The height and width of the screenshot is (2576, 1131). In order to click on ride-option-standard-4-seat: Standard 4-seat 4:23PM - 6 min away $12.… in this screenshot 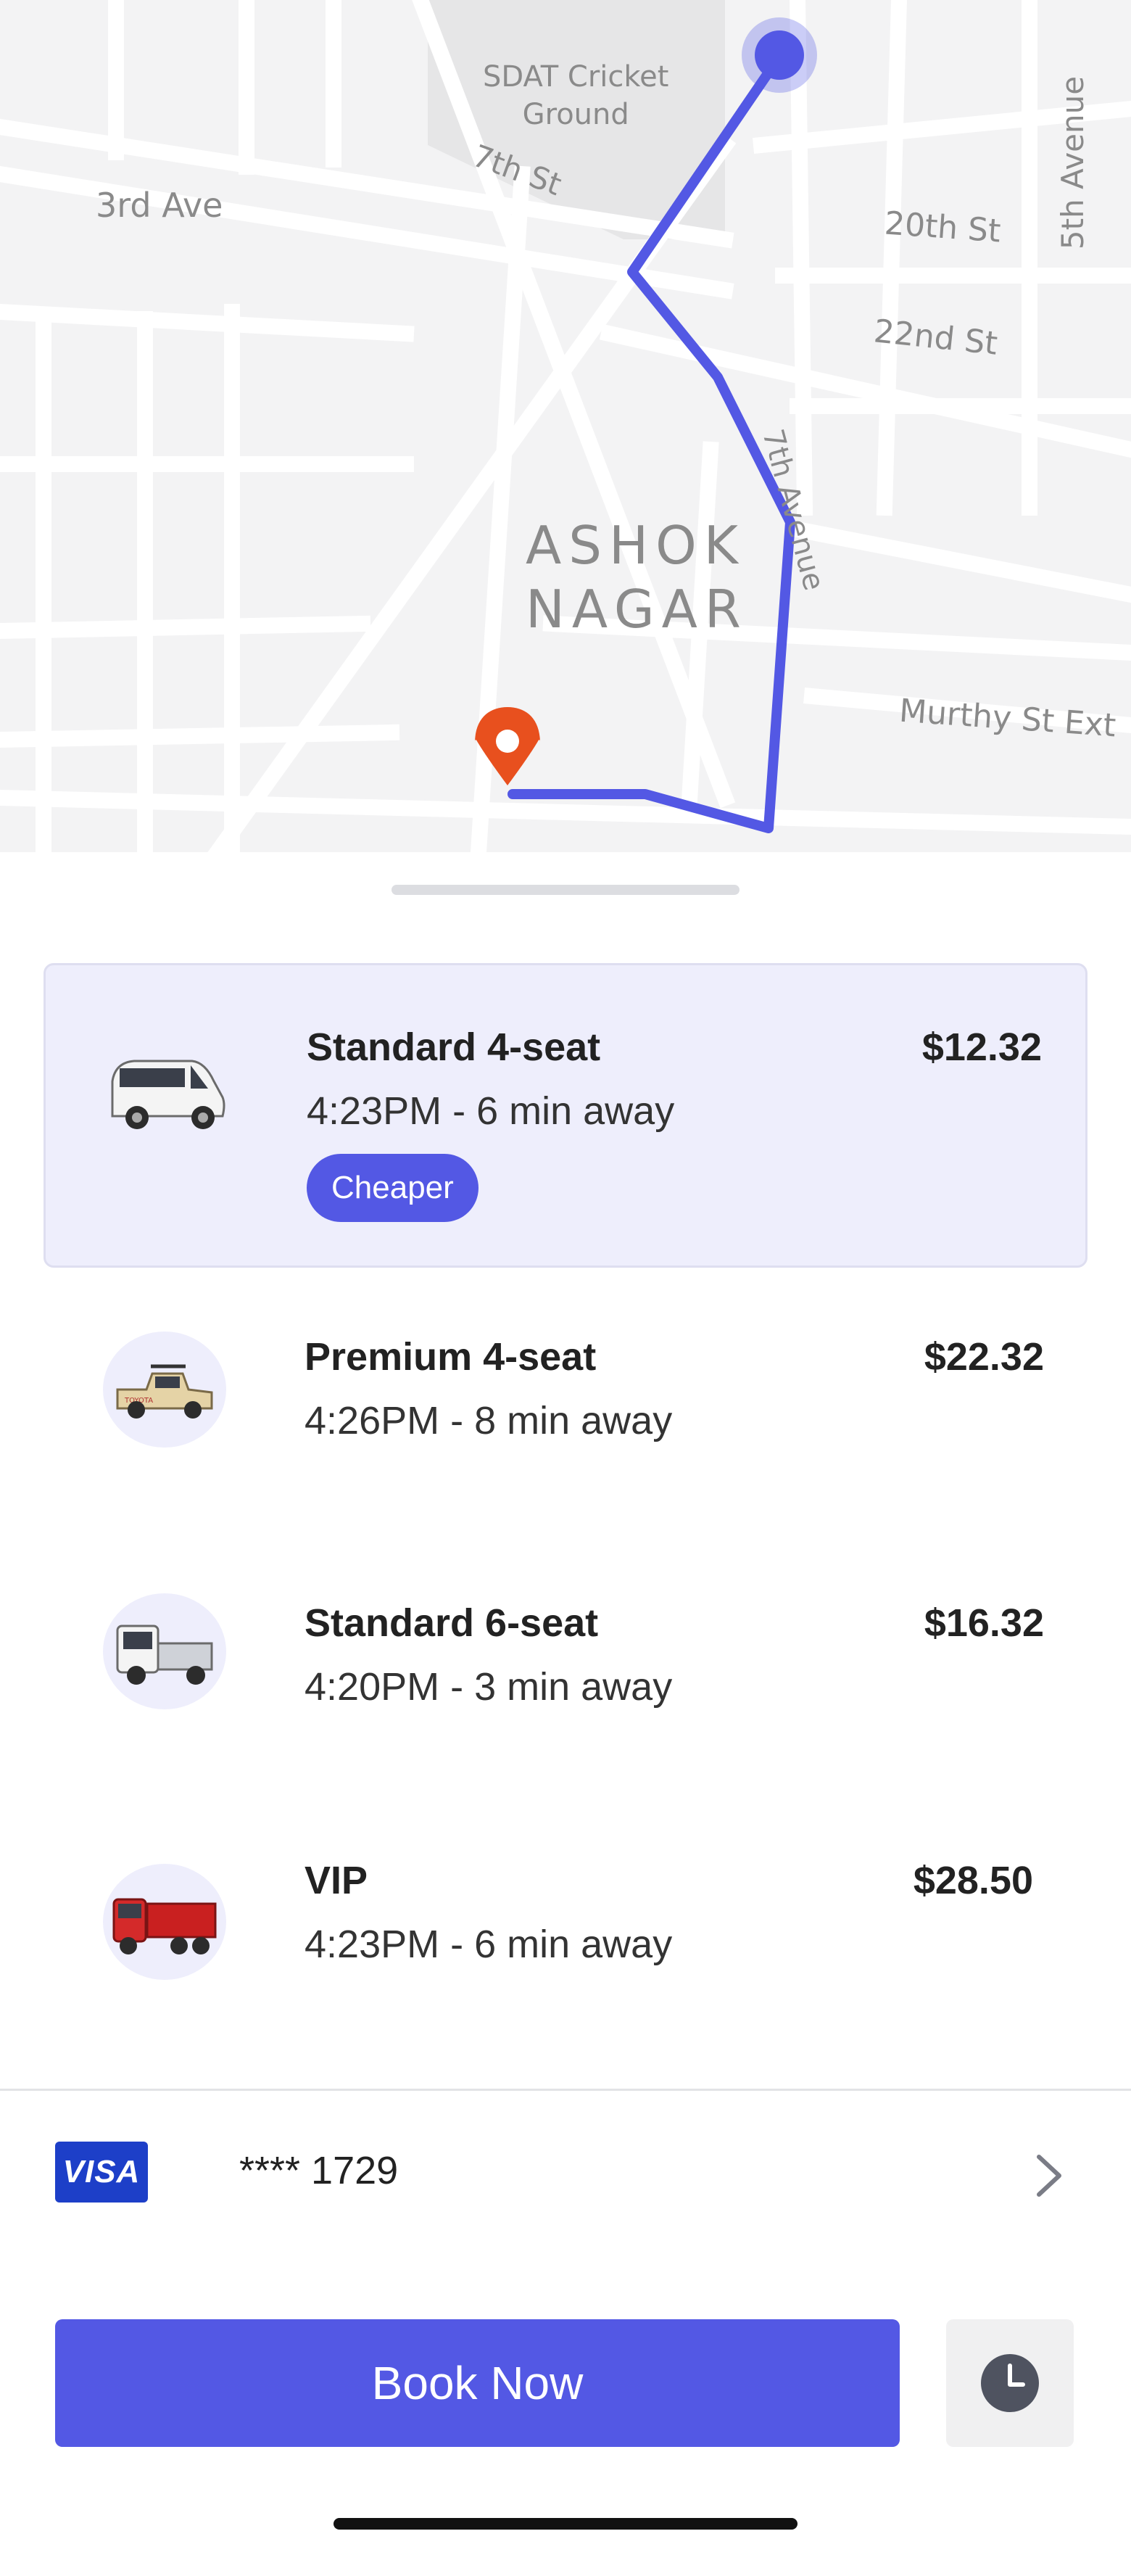, I will do `click(566, 1115)`.